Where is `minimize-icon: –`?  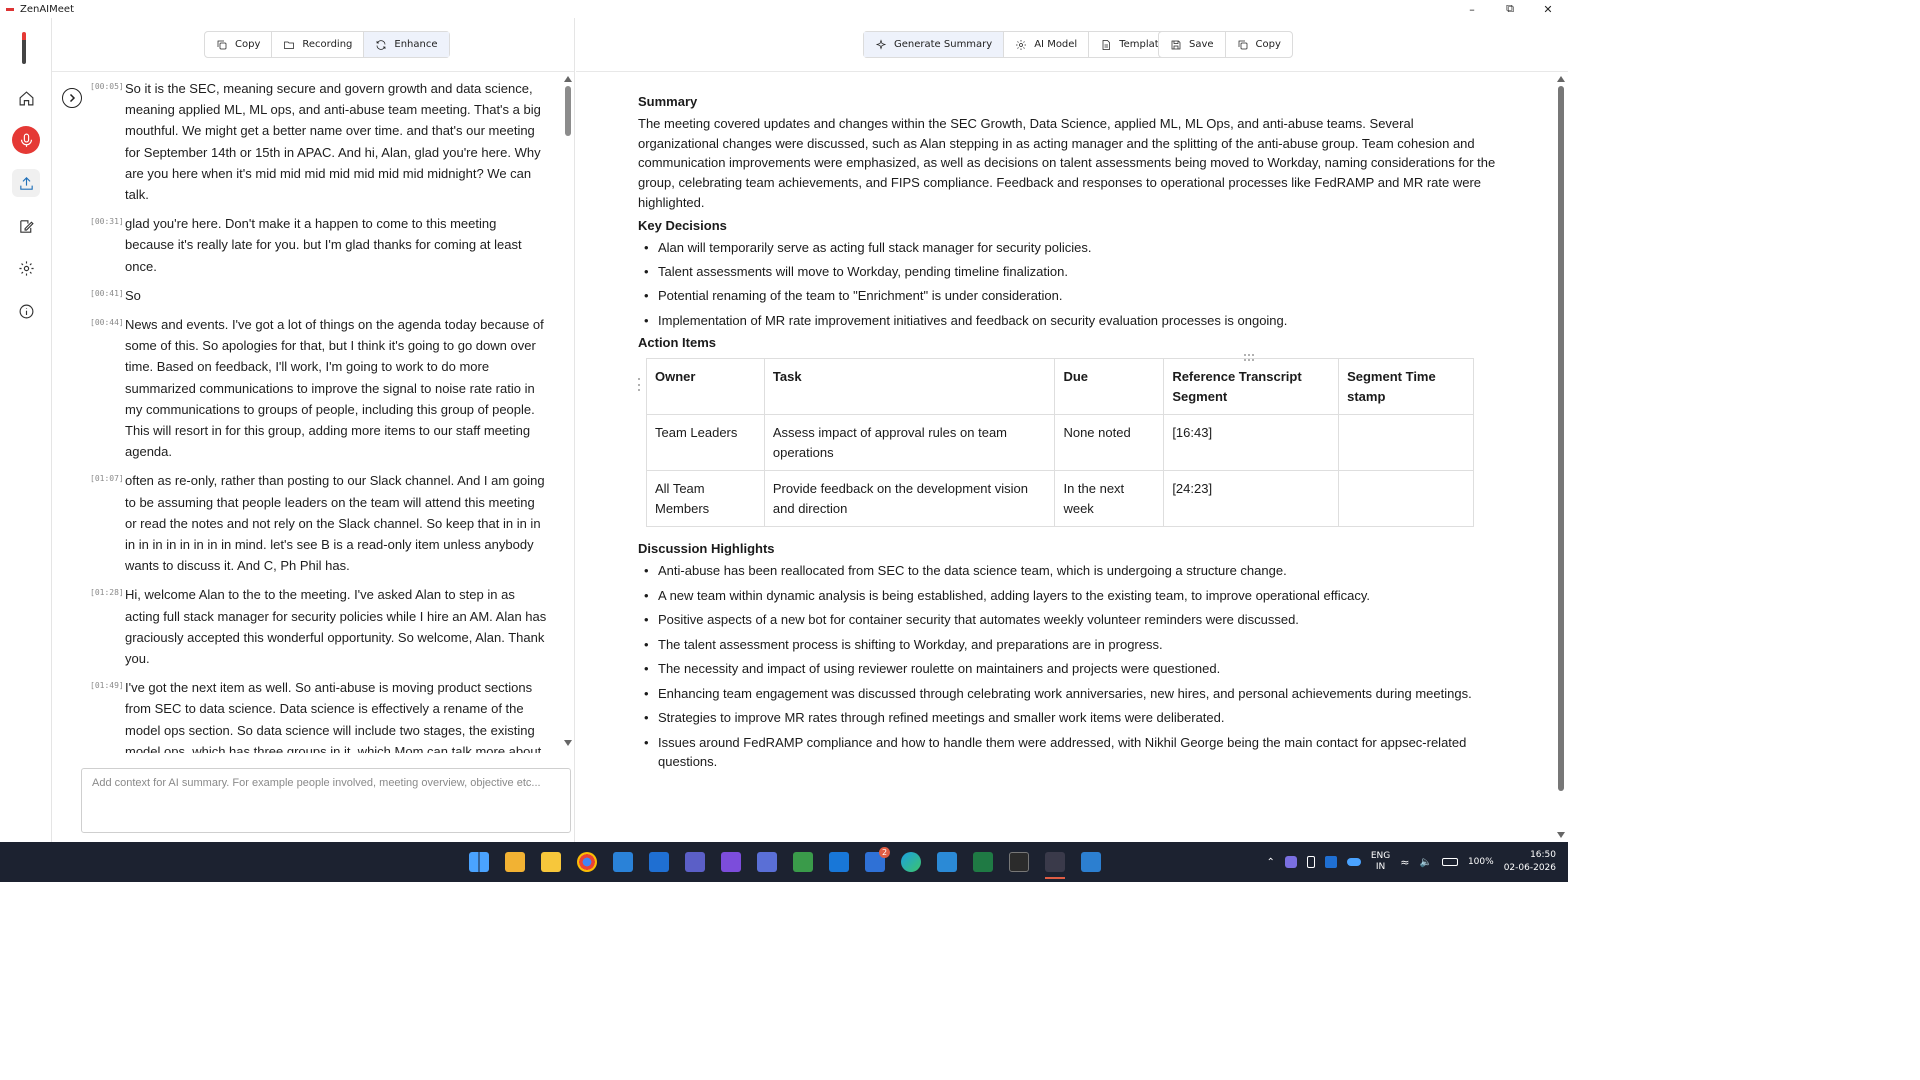
minimize-icon: – is located at coordinates (1472, 9).